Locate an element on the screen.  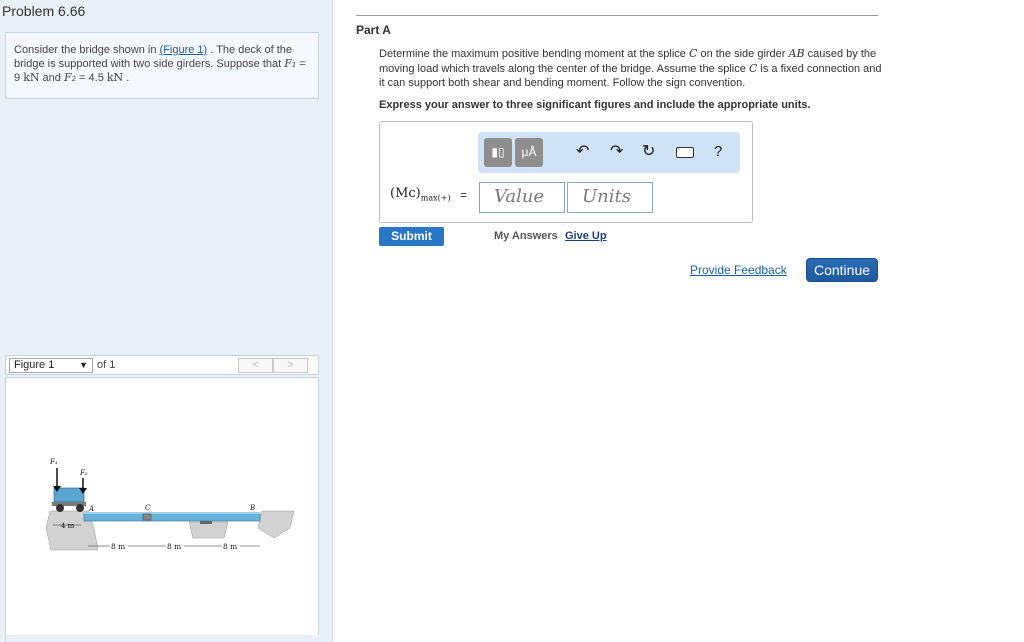
question-fragment: on the side girder is located at coordinates (743, 54).